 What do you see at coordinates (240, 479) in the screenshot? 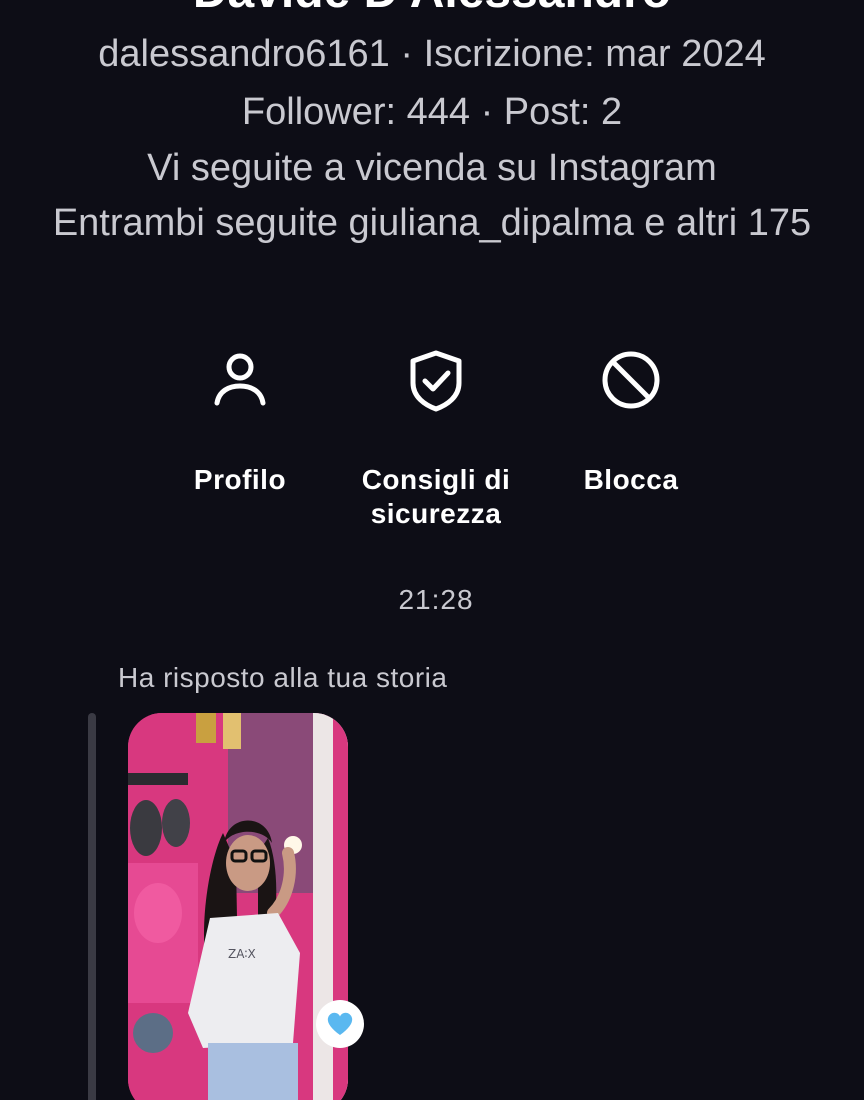
I see `profile-button-label: Profilo` at bounding box center [240, 479].